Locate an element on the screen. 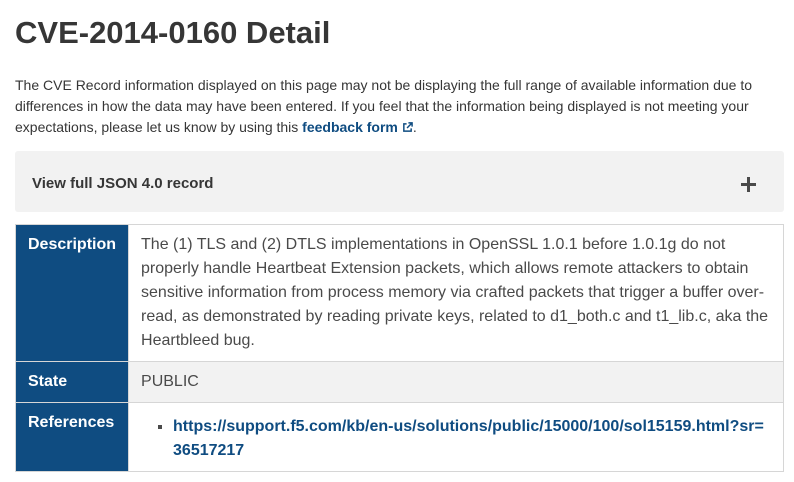  feedback-form-label: feedback form is located at coordinates (350, 127).